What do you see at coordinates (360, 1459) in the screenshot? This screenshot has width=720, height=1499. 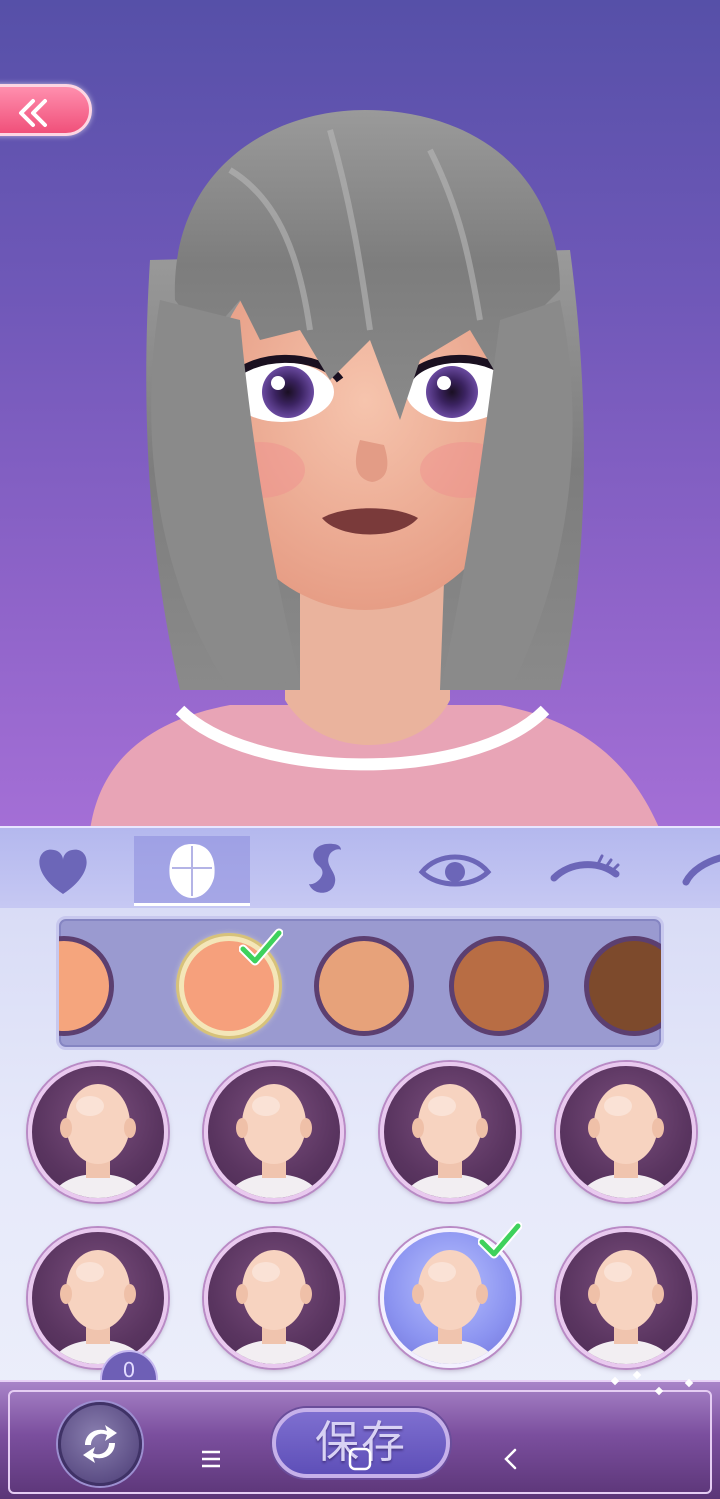 I see `home-icon` at bounding box center [360, 1459].